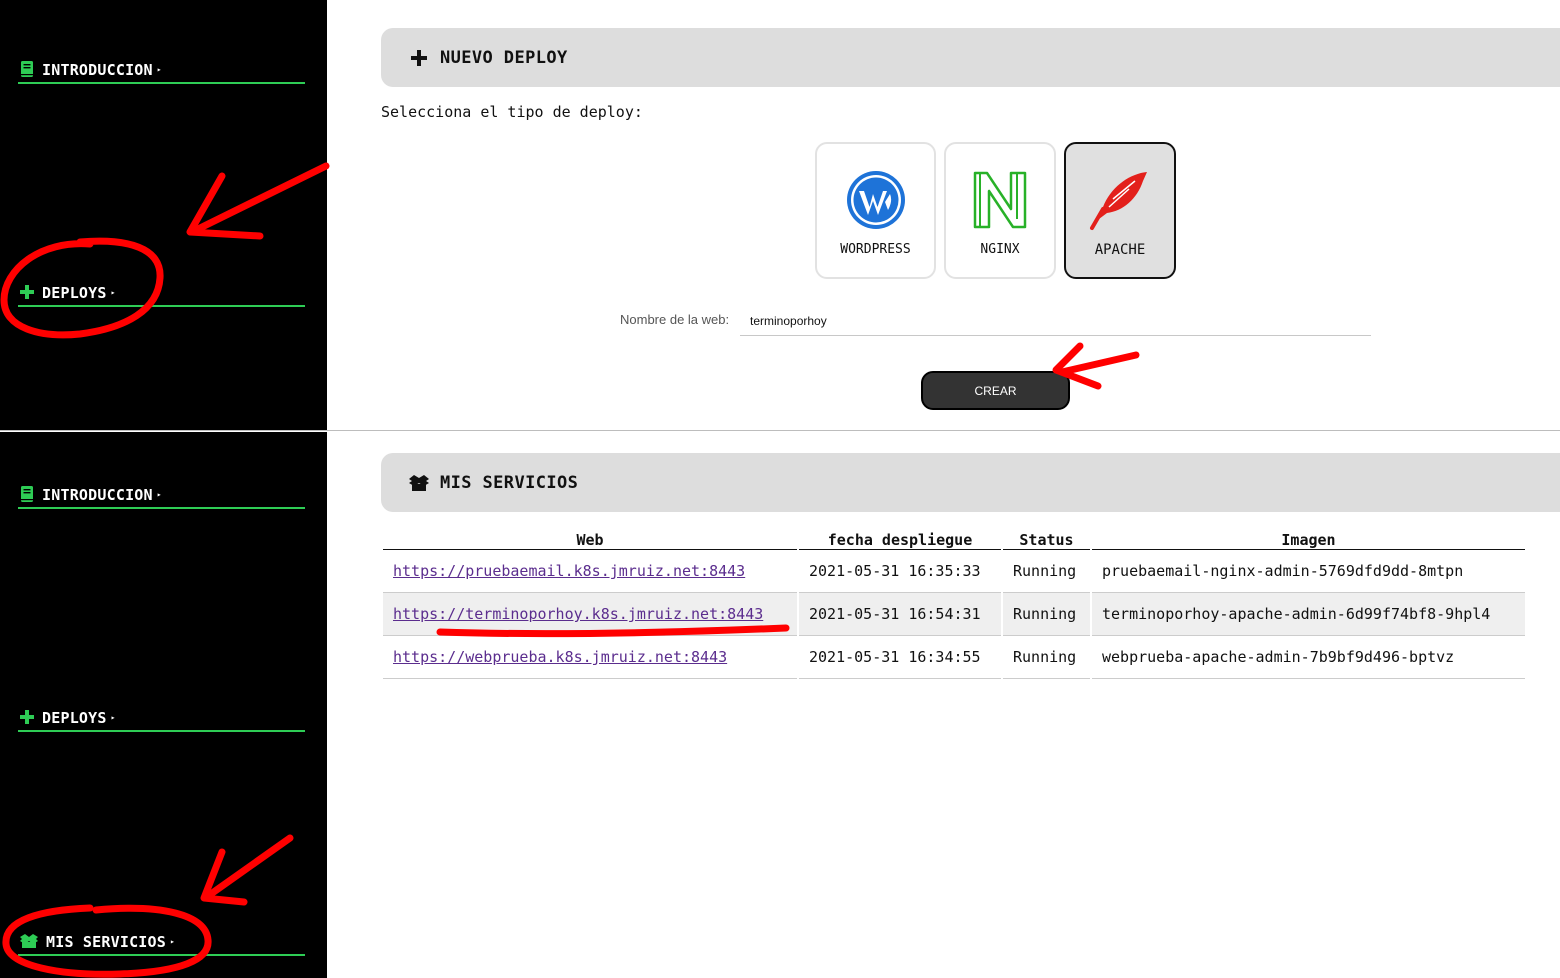  What do you see at coordinates (1308, 657) in the screenshot?
I see `image-cell: webprueba-apache-admin-7b9bf9d496-bptvz` at bounding box center [1308, 657].